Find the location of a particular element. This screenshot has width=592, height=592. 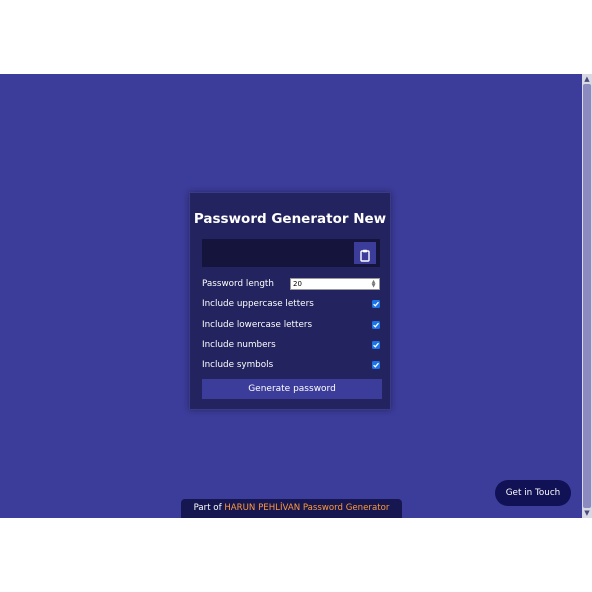

symbols-row: Include symbols is located at coordinates (292, 365).